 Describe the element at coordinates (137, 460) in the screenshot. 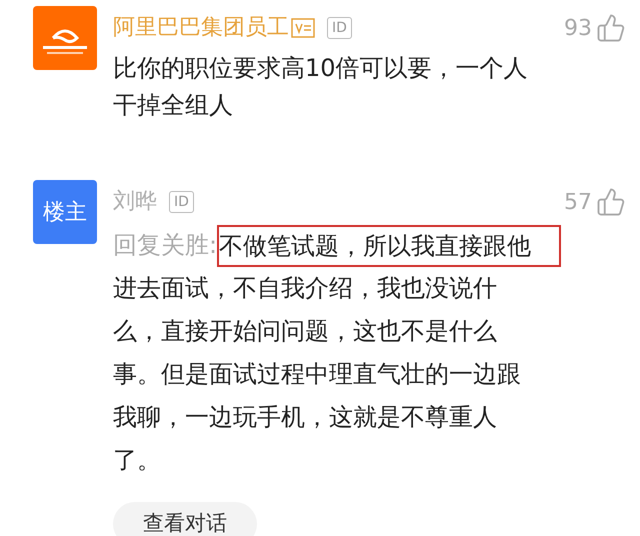

I see `comment-text: 了。` at that location.